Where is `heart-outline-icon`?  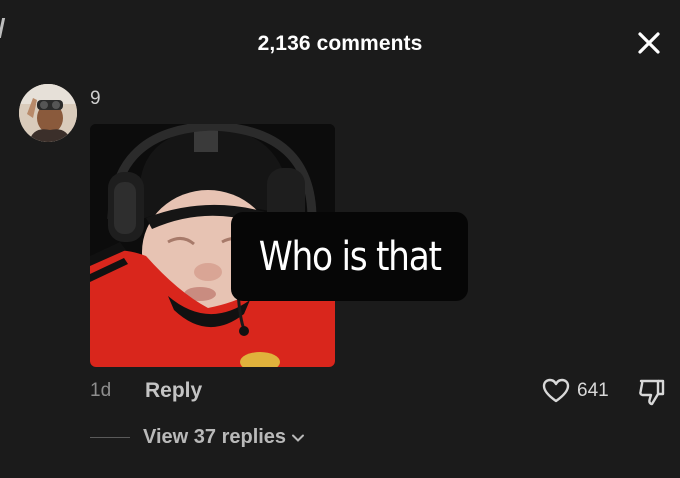 heart-outline-icon is located at coordinates (556, 390).